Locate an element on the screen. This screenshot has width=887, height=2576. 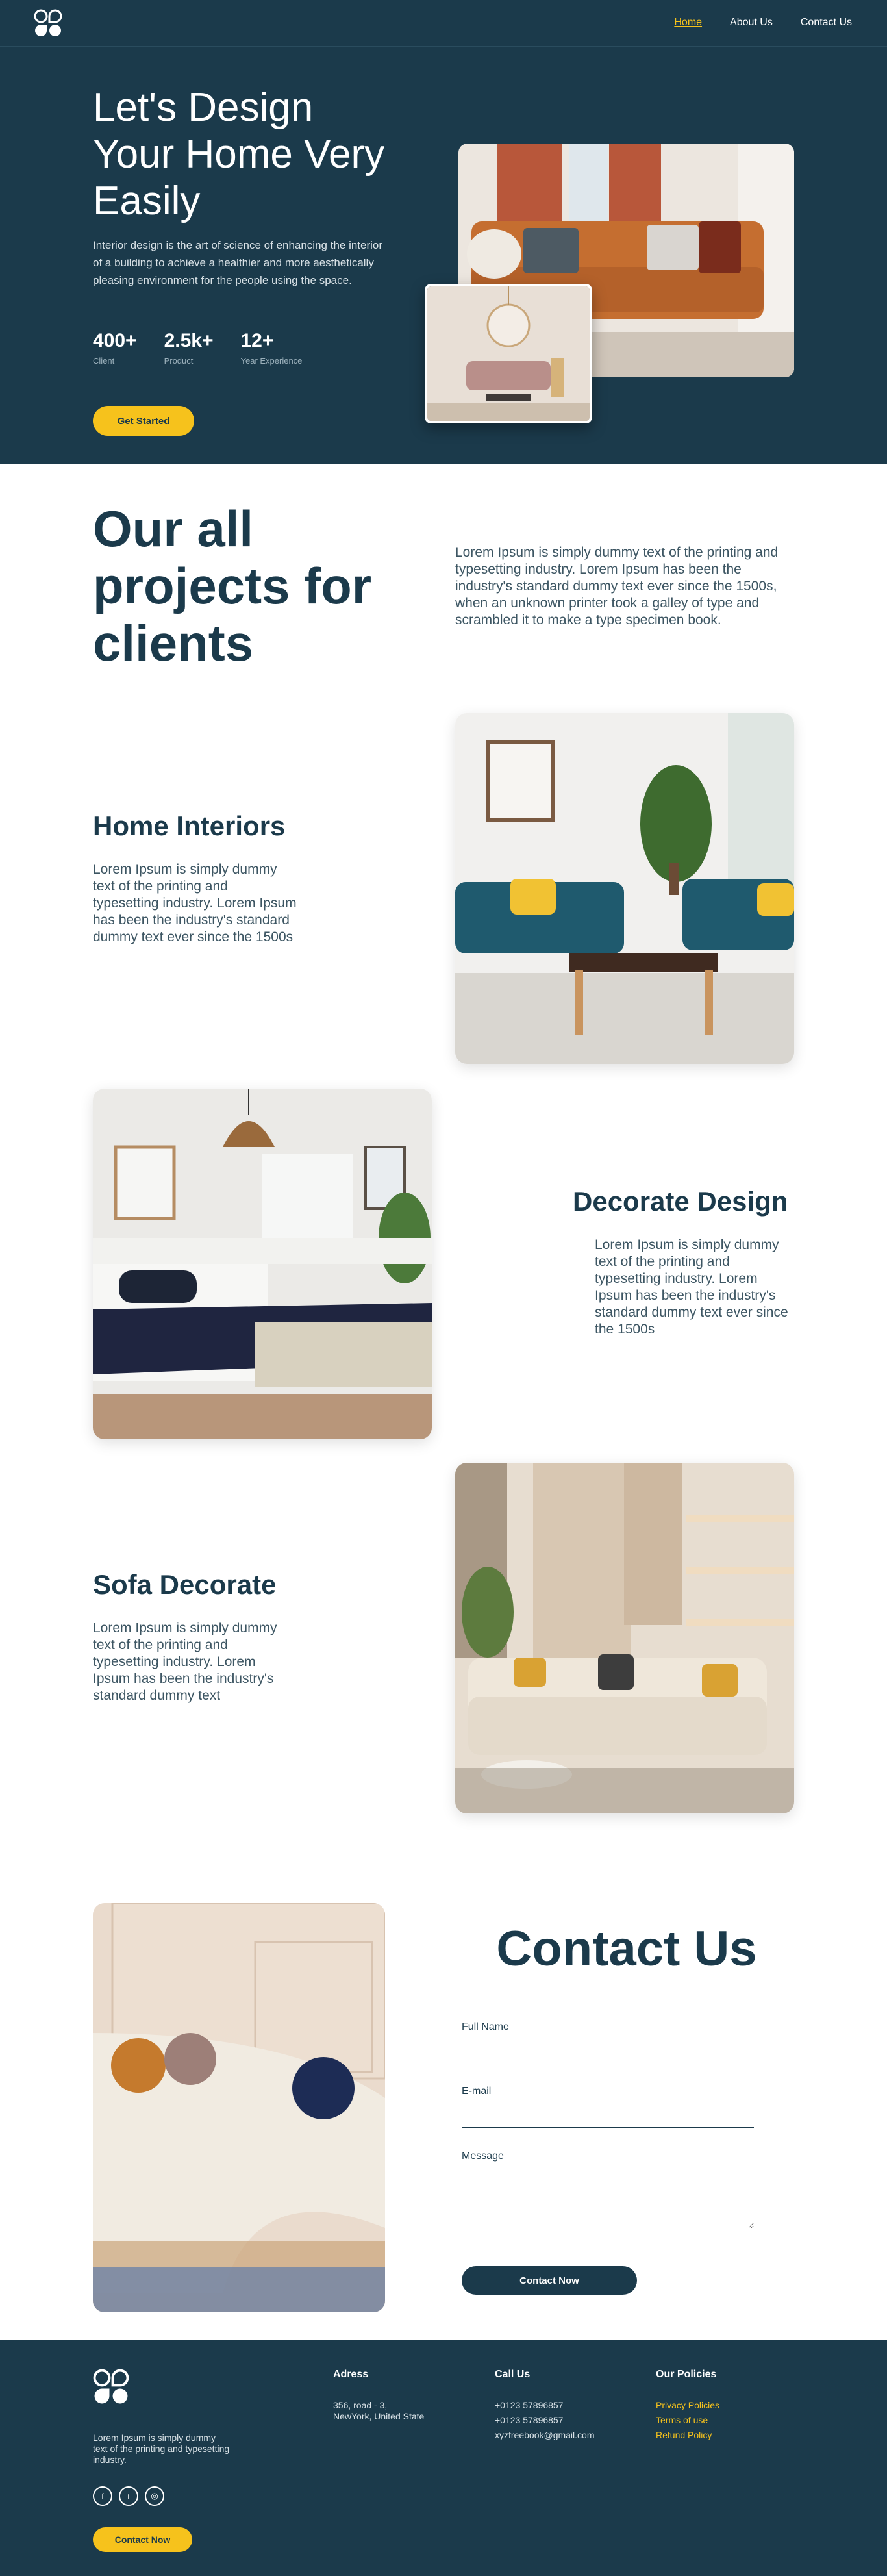
footer-address-line: NewYork, United State is located at coordinates (379, 2416).